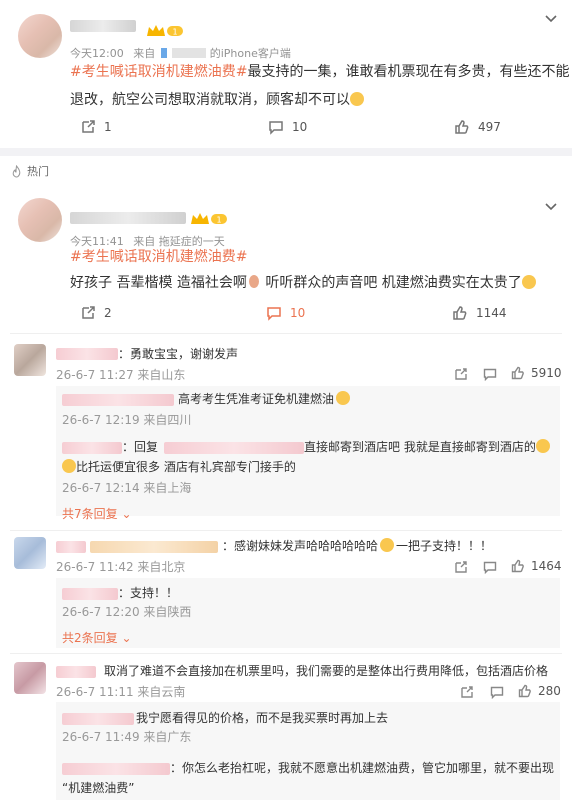 Image resolution: width=572 pixels, height=800 pixels. Describe the element at coordinates (98, 788) in the screenshot. I see `reply5-text-c: “机建燃油费”` at that location.